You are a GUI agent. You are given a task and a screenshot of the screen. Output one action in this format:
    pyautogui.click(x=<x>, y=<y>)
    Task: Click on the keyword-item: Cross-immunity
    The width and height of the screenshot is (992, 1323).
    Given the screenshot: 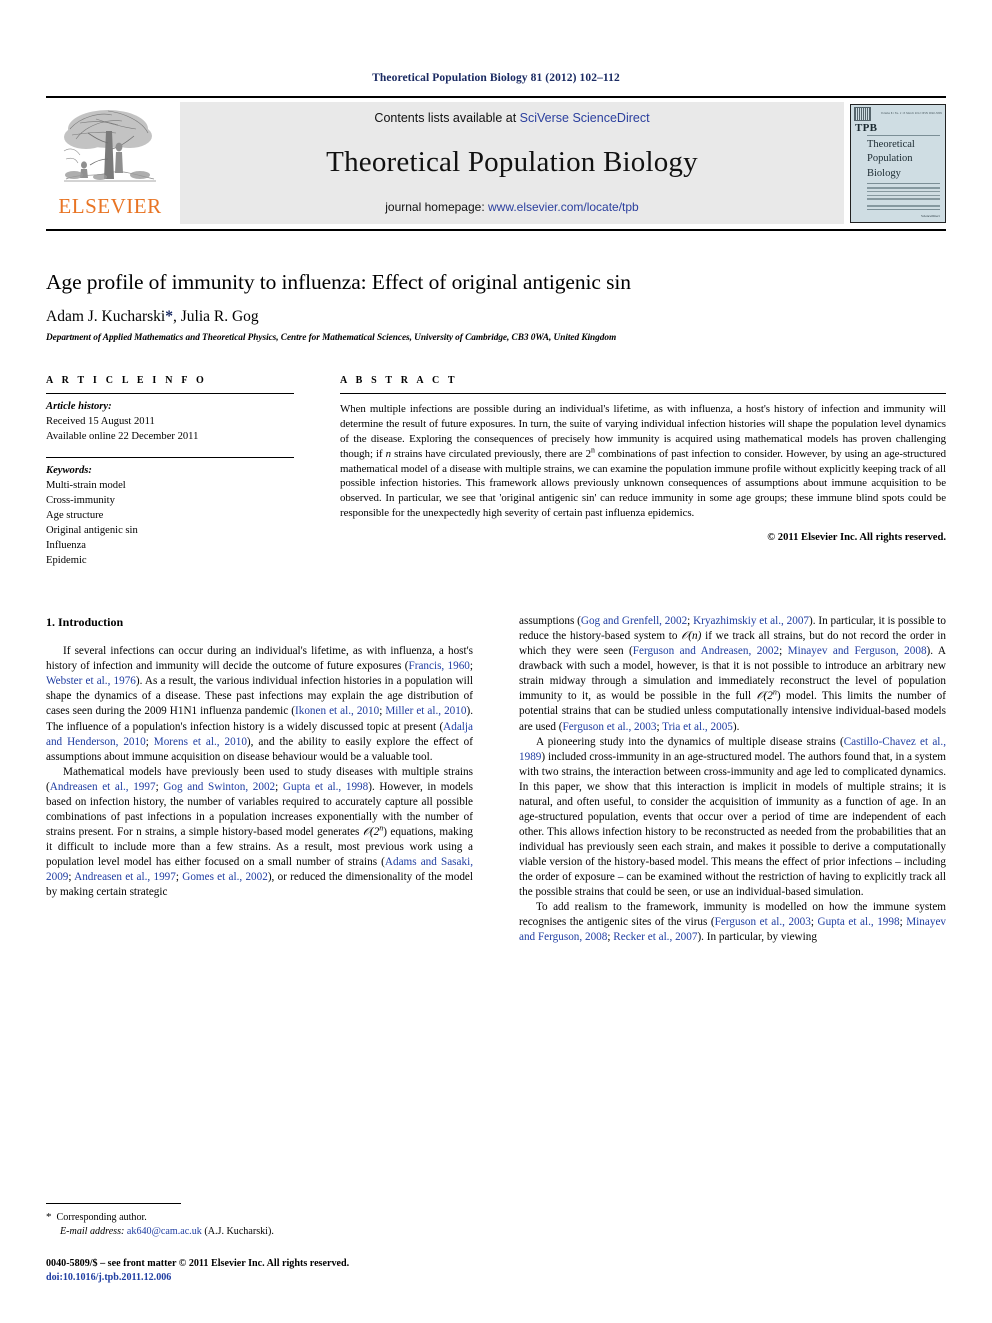 What is the action you would take?
    pyautogui.click(x=80, y=500)
    